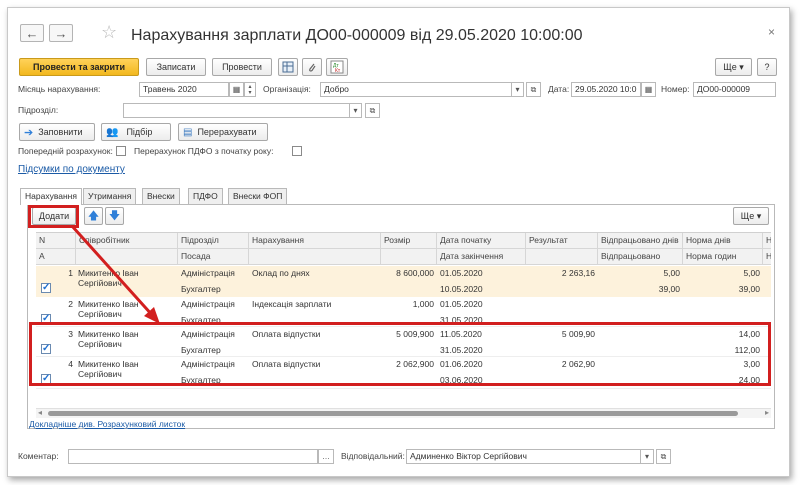  I want to click on tab-fop-contributions: Внески ФОП, so click(258, 196).